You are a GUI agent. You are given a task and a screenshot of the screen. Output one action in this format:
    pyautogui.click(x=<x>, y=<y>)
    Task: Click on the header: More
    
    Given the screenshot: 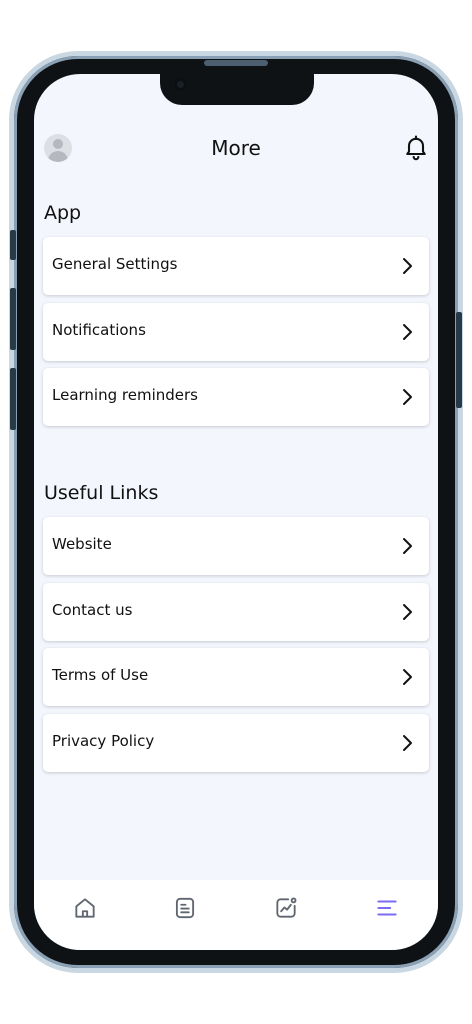 What is the action you would take?
    pyautogui.click(x=236, y=148)
    